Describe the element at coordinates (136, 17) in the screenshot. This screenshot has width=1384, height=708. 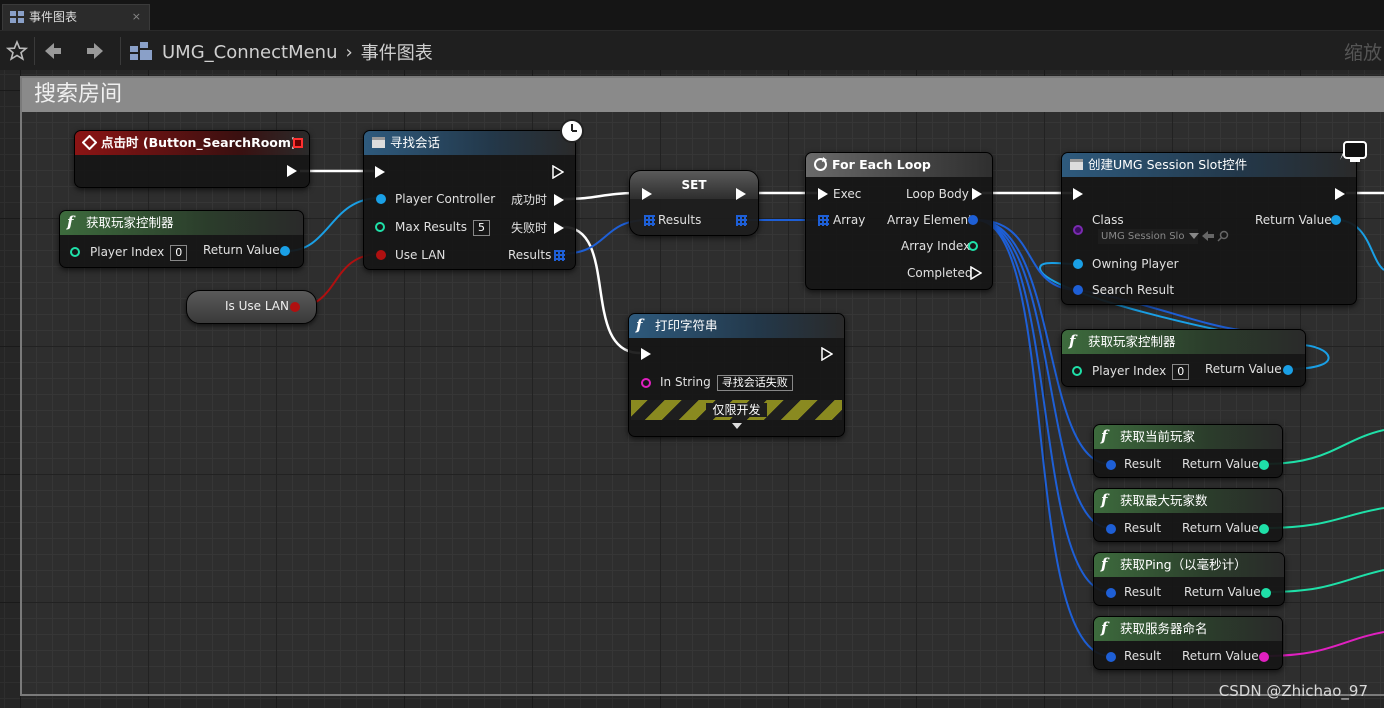
I see `close-icon: ×` at that location.